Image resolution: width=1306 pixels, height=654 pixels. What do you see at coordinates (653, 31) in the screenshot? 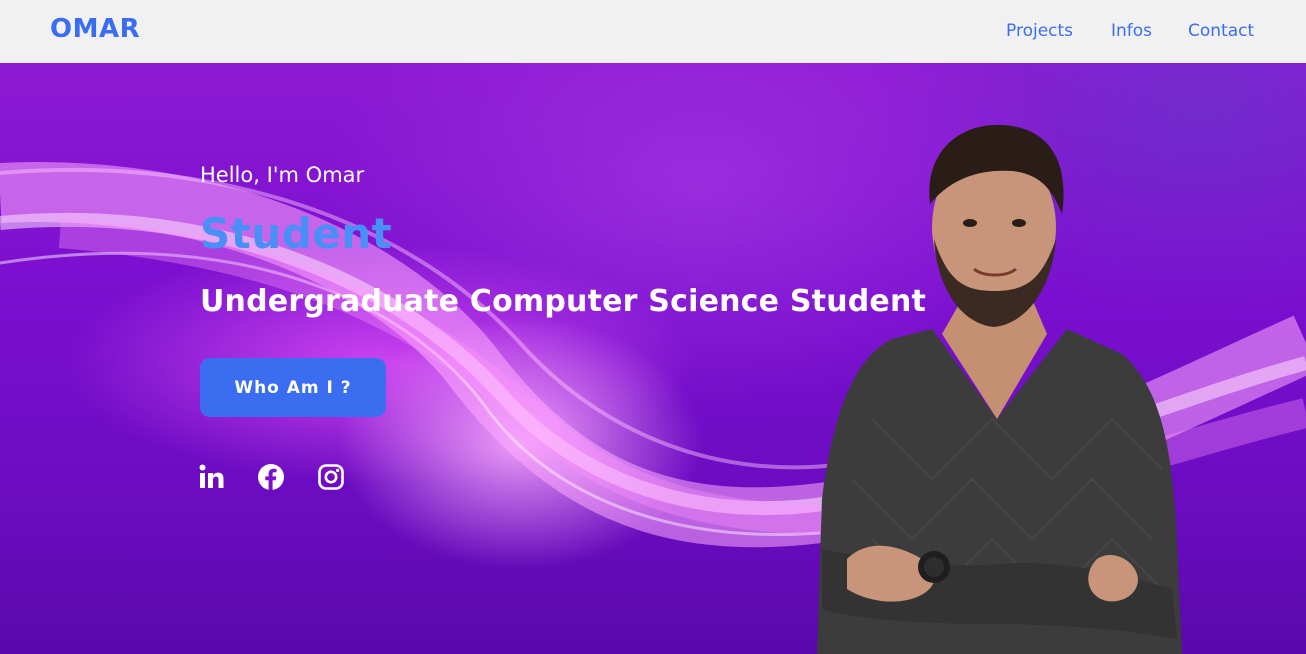
I see `navbar: OMAR Projects Infos Contact` at bounding box center [653, 31].